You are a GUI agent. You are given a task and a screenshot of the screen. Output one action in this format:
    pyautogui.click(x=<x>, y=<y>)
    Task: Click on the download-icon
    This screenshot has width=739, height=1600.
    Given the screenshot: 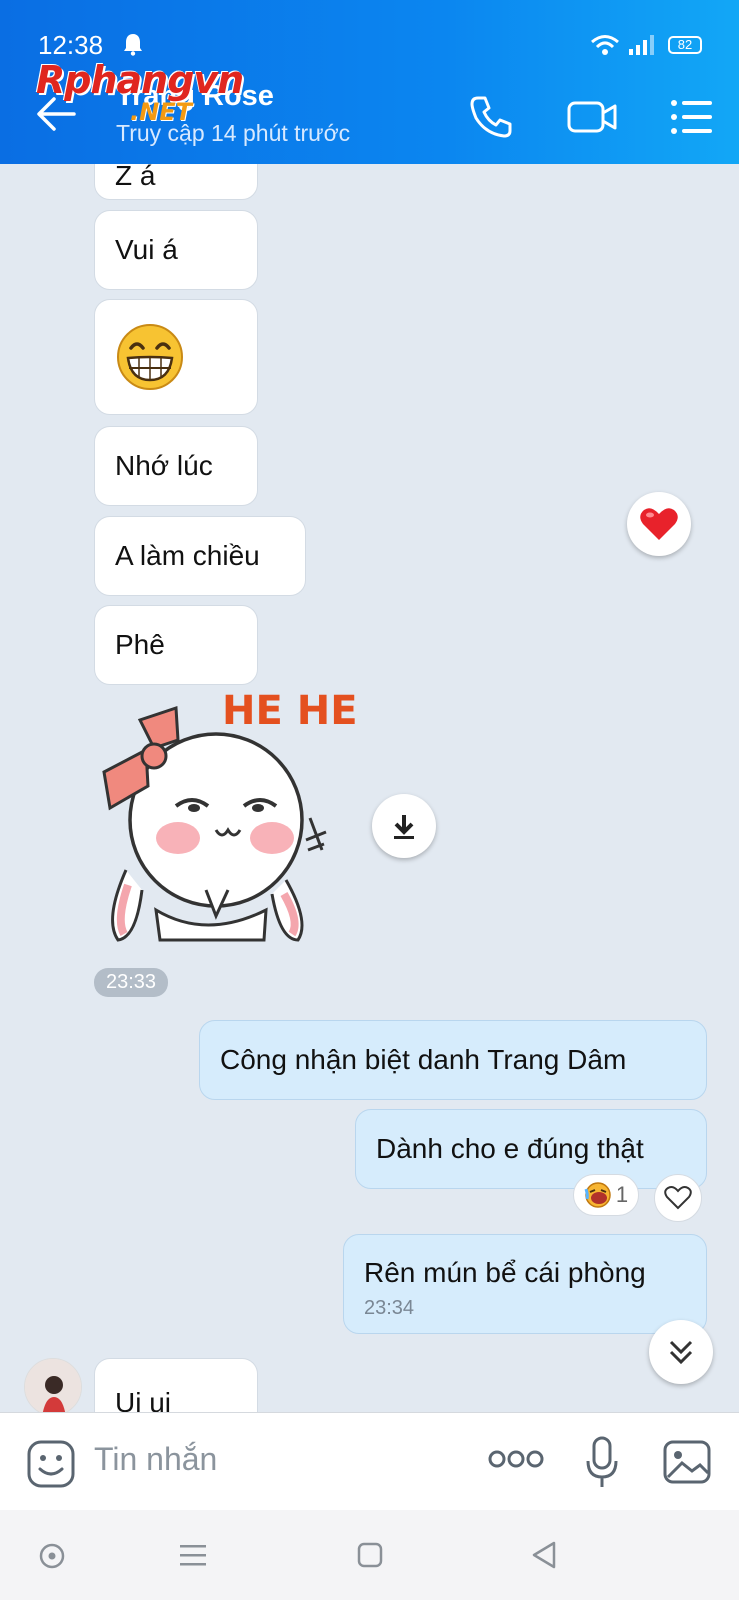 What is the action you would take?
    pyautogui.click(x=404, y=827)
    